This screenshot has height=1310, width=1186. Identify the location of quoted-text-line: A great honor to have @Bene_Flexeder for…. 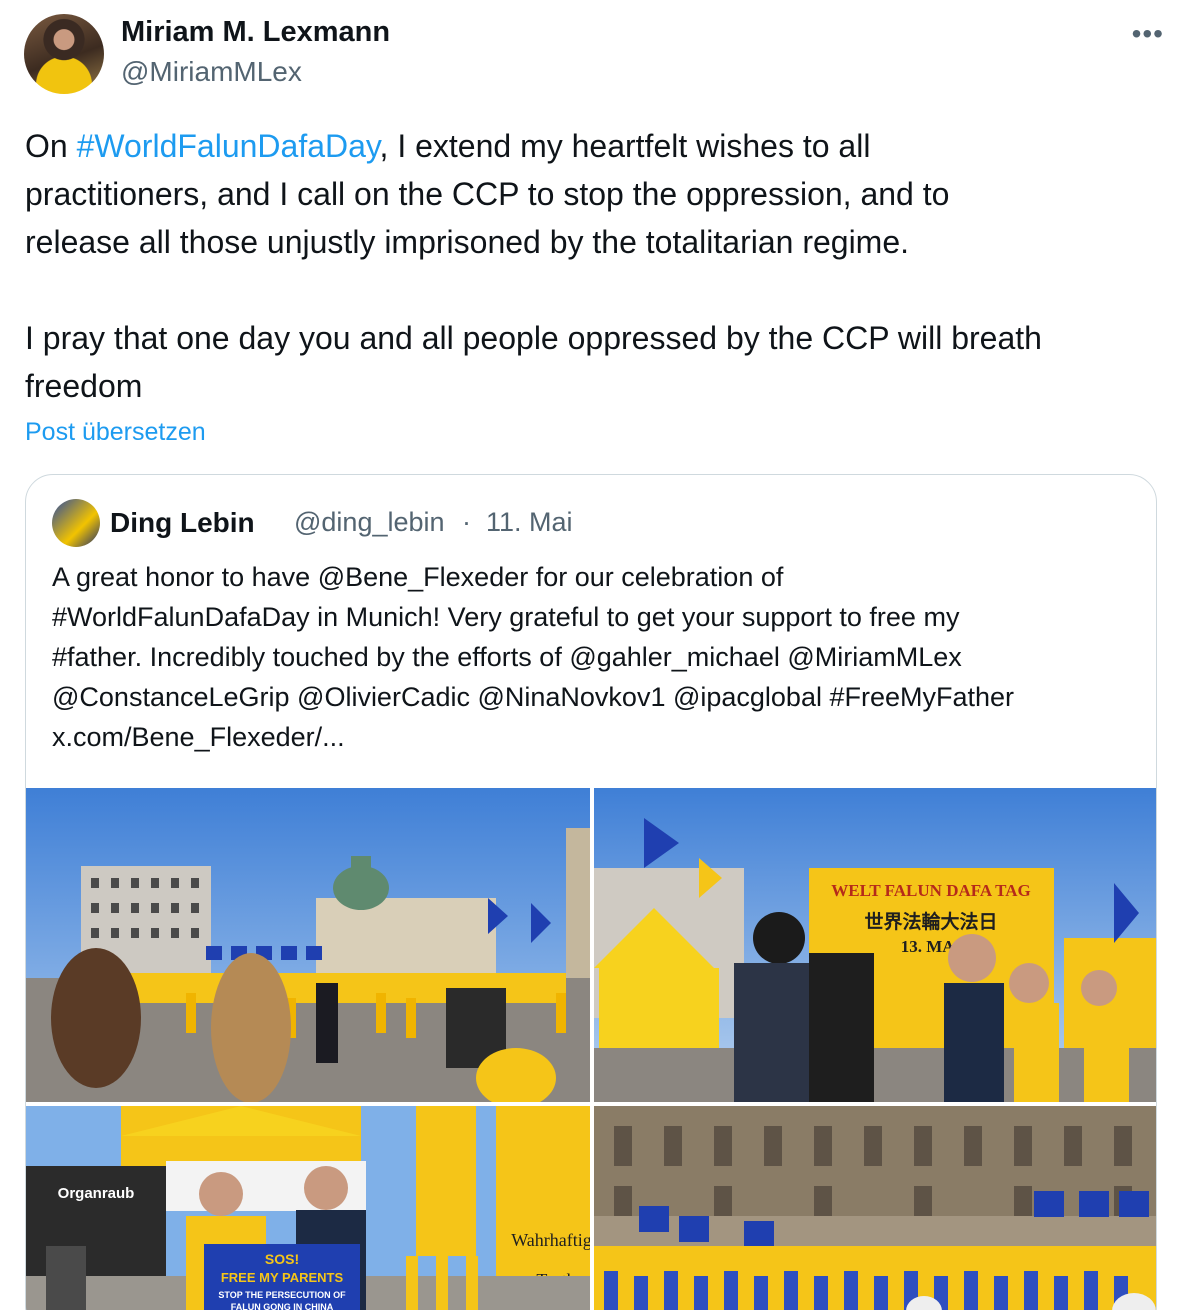
(418, 577).